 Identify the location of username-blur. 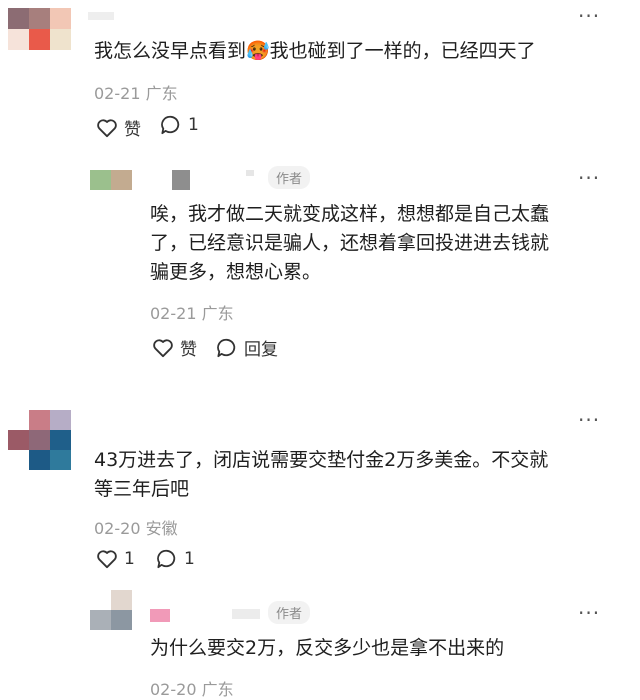
(101, 16).